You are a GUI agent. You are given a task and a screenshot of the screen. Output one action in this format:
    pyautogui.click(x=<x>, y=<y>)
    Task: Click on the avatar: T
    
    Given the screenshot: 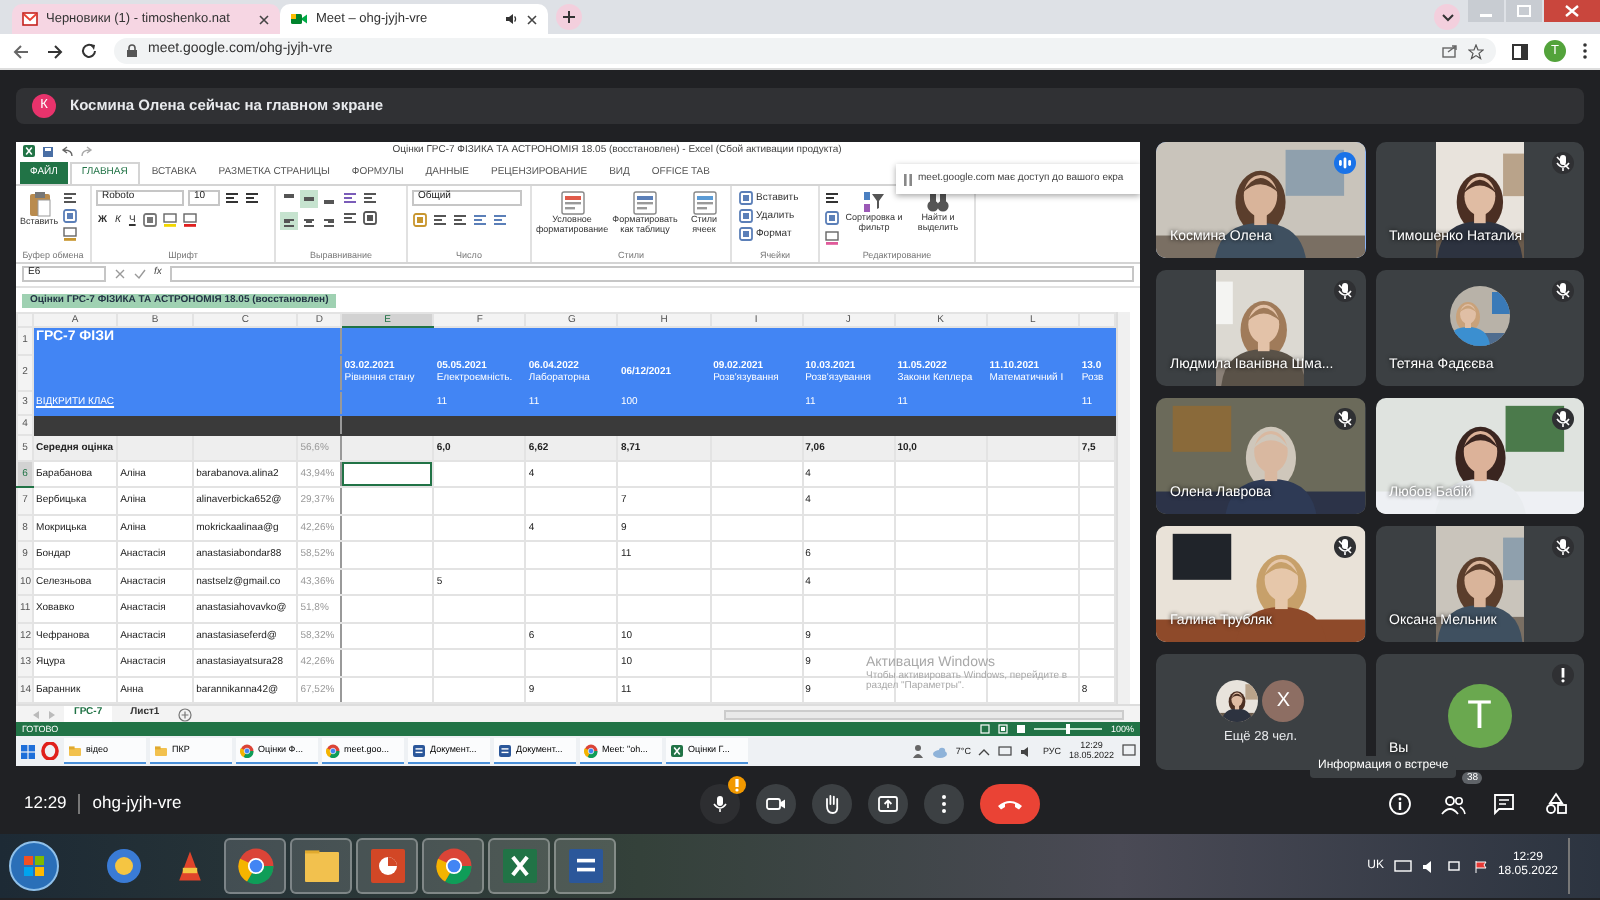 What is the action you would take?
    pyautogui.click(x=1479, y=716)
    